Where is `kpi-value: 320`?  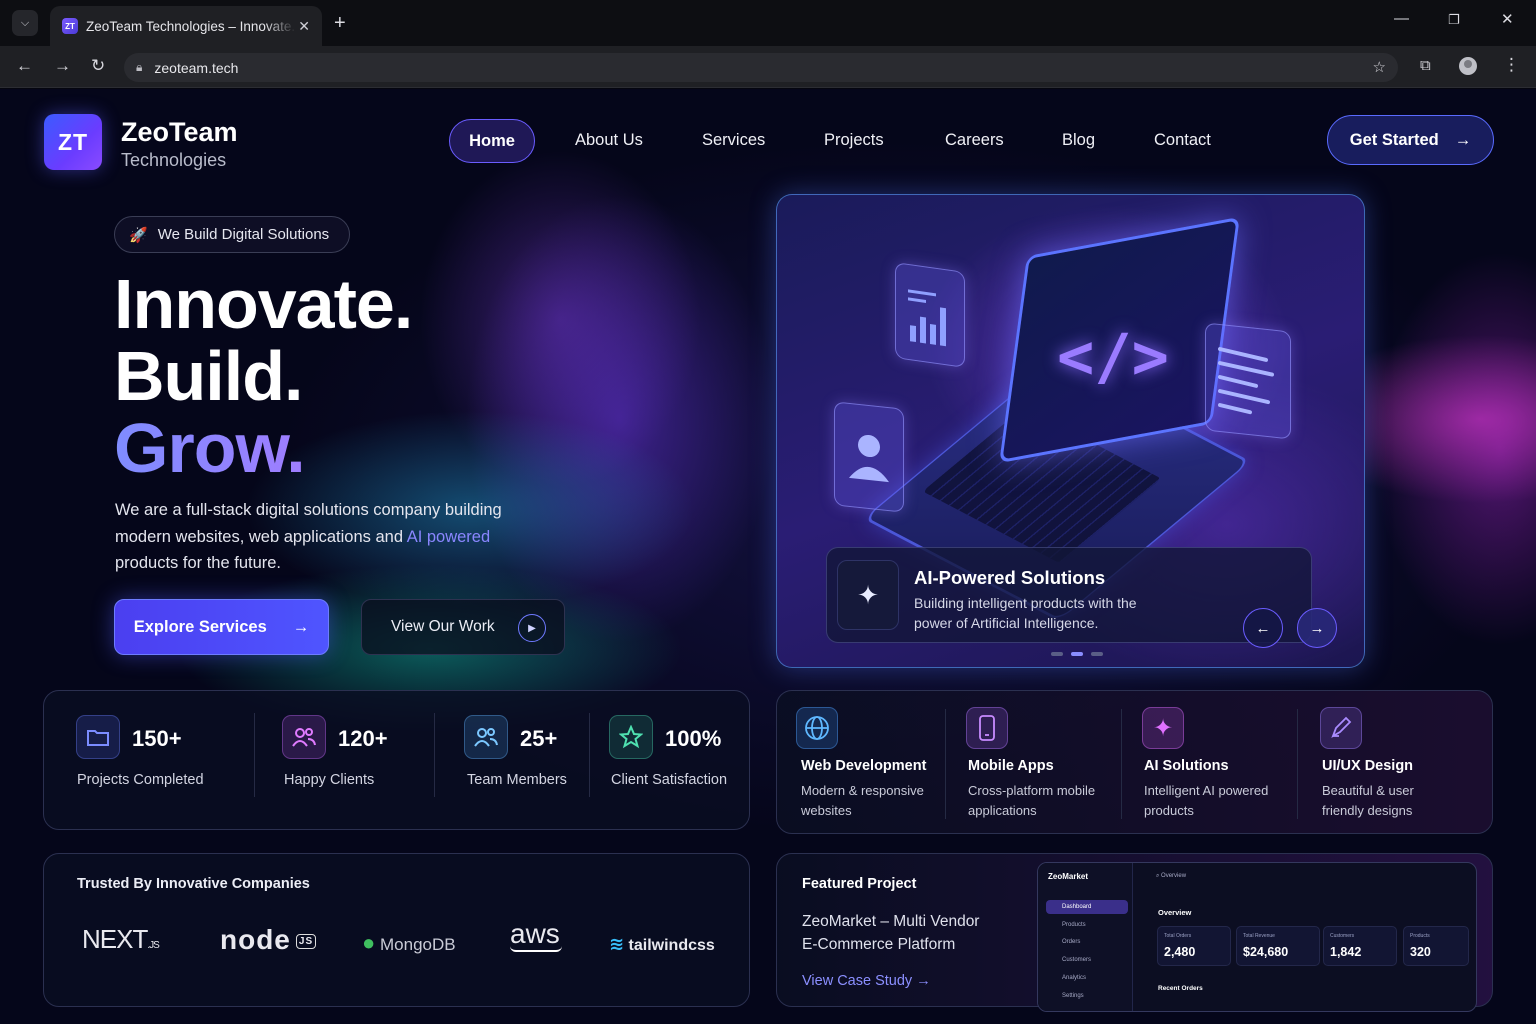 kpi-value: 320 is located at coordinates (1420, 952).